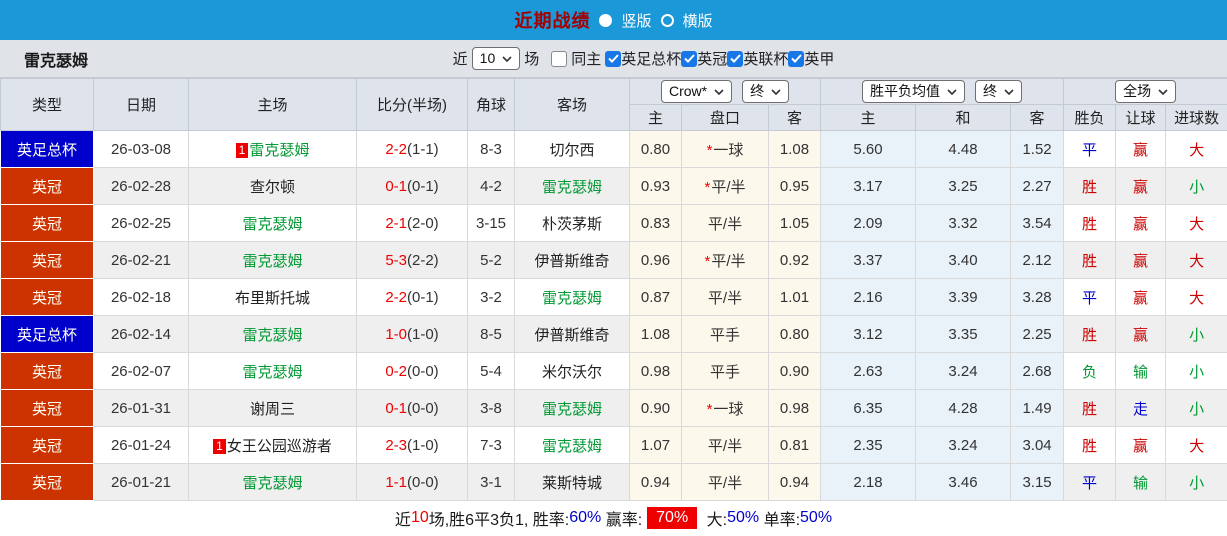  What do you see at coordinates (712, 58) in the screenshot?
I see `league-checkbox-label: 英冠` at bounding box center [712, 58].